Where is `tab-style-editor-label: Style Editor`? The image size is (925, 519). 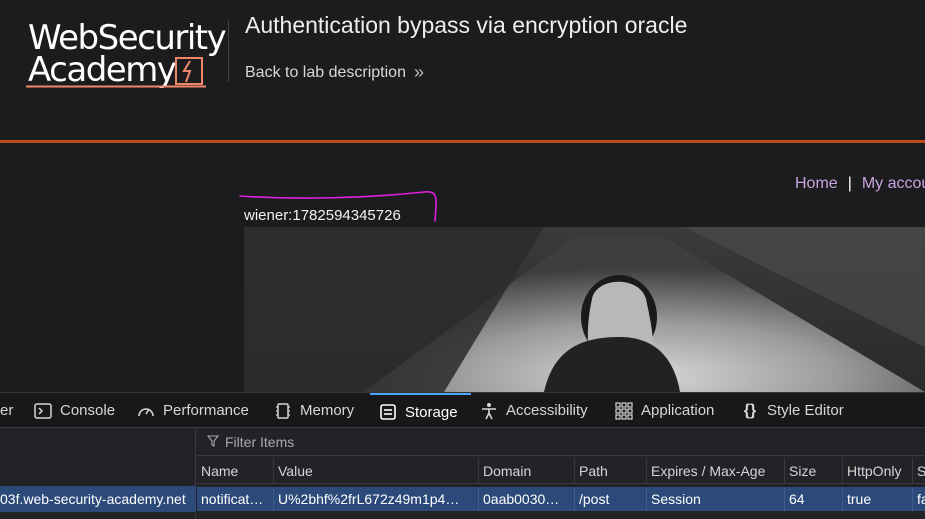 tab-style-editor-label: Style Editor is located at coordinates (805, 410).